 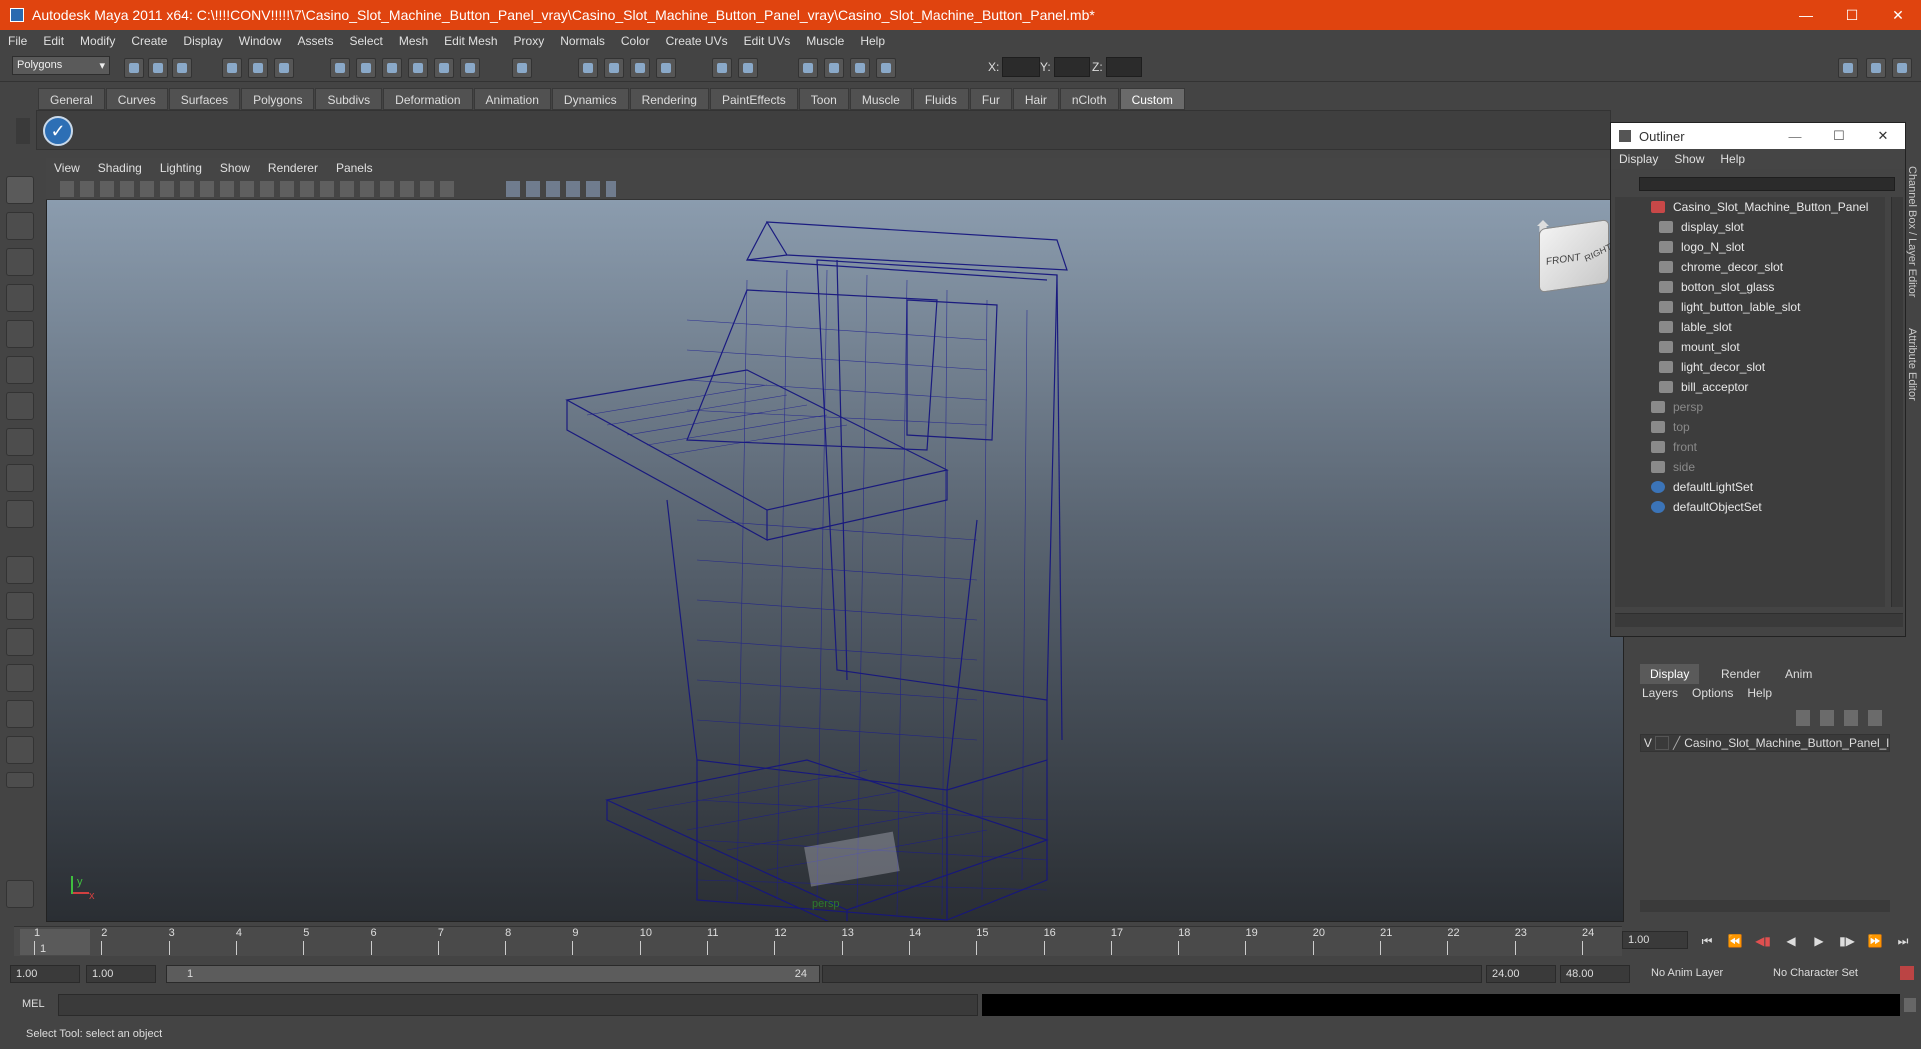 I want to click on shelf-tab-custom: Custom, so click(x=1152, y=99).